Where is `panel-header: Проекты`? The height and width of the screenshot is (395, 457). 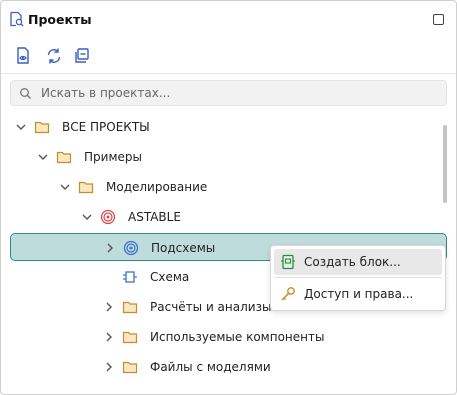
panel-header: Проекты is located at coordinates (228, 20).